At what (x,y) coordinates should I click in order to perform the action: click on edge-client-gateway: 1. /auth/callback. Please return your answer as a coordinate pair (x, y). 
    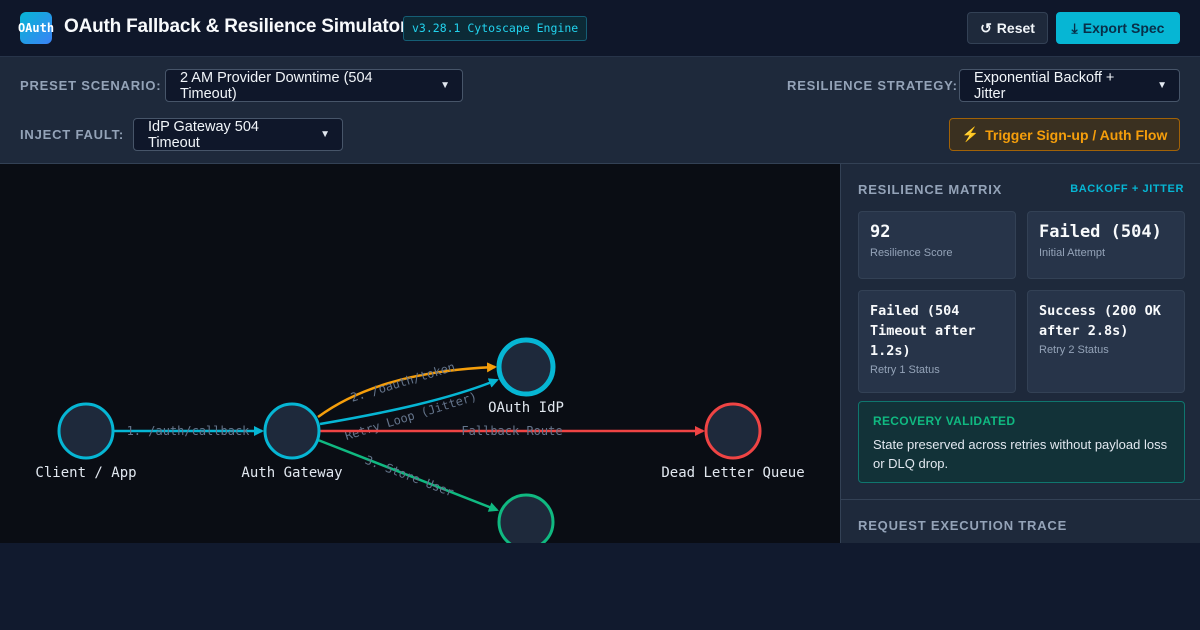
    Looking at the image, I should click on (189, 431).